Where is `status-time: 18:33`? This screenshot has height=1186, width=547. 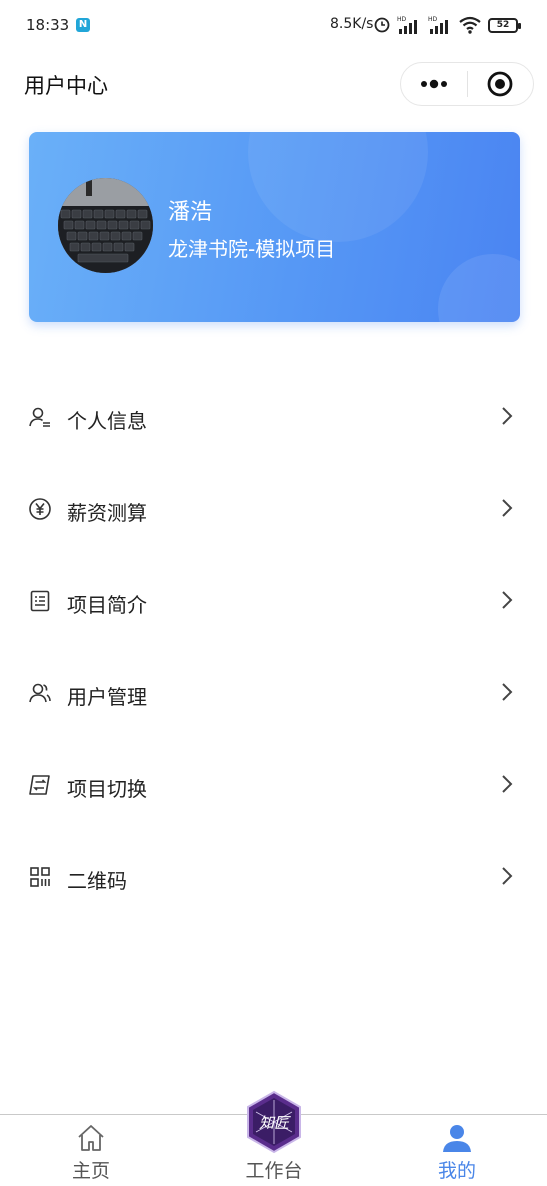
status-time: 18:33 is located at coordinates (48, 25).